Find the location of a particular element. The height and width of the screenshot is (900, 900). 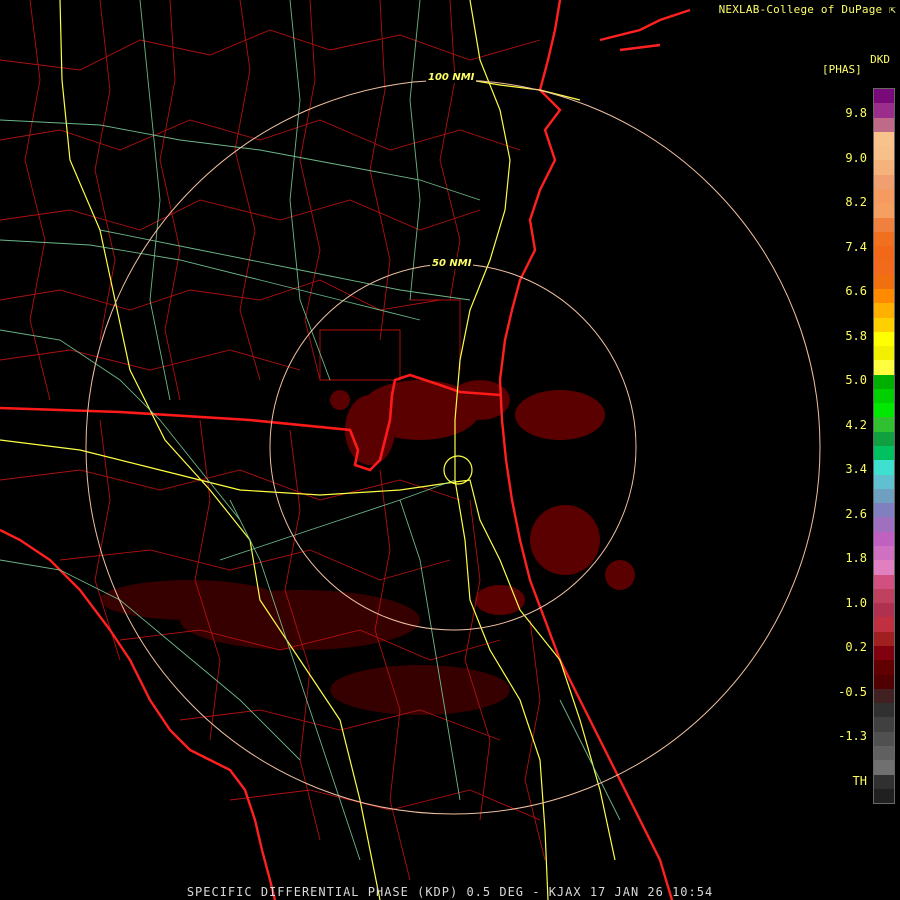

color-scale-tick-label: -0.5 is located at coordinates (852, 691).